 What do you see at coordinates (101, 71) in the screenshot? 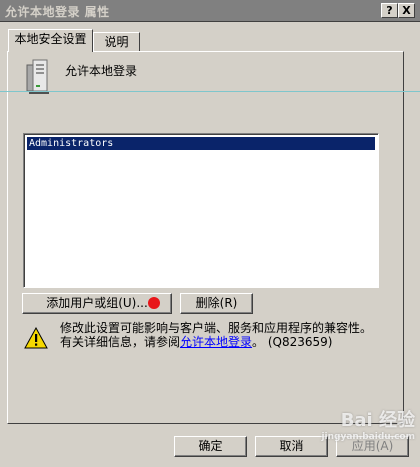
I see `policy-name: 允许本地登录` at bounding box center [101, 71].